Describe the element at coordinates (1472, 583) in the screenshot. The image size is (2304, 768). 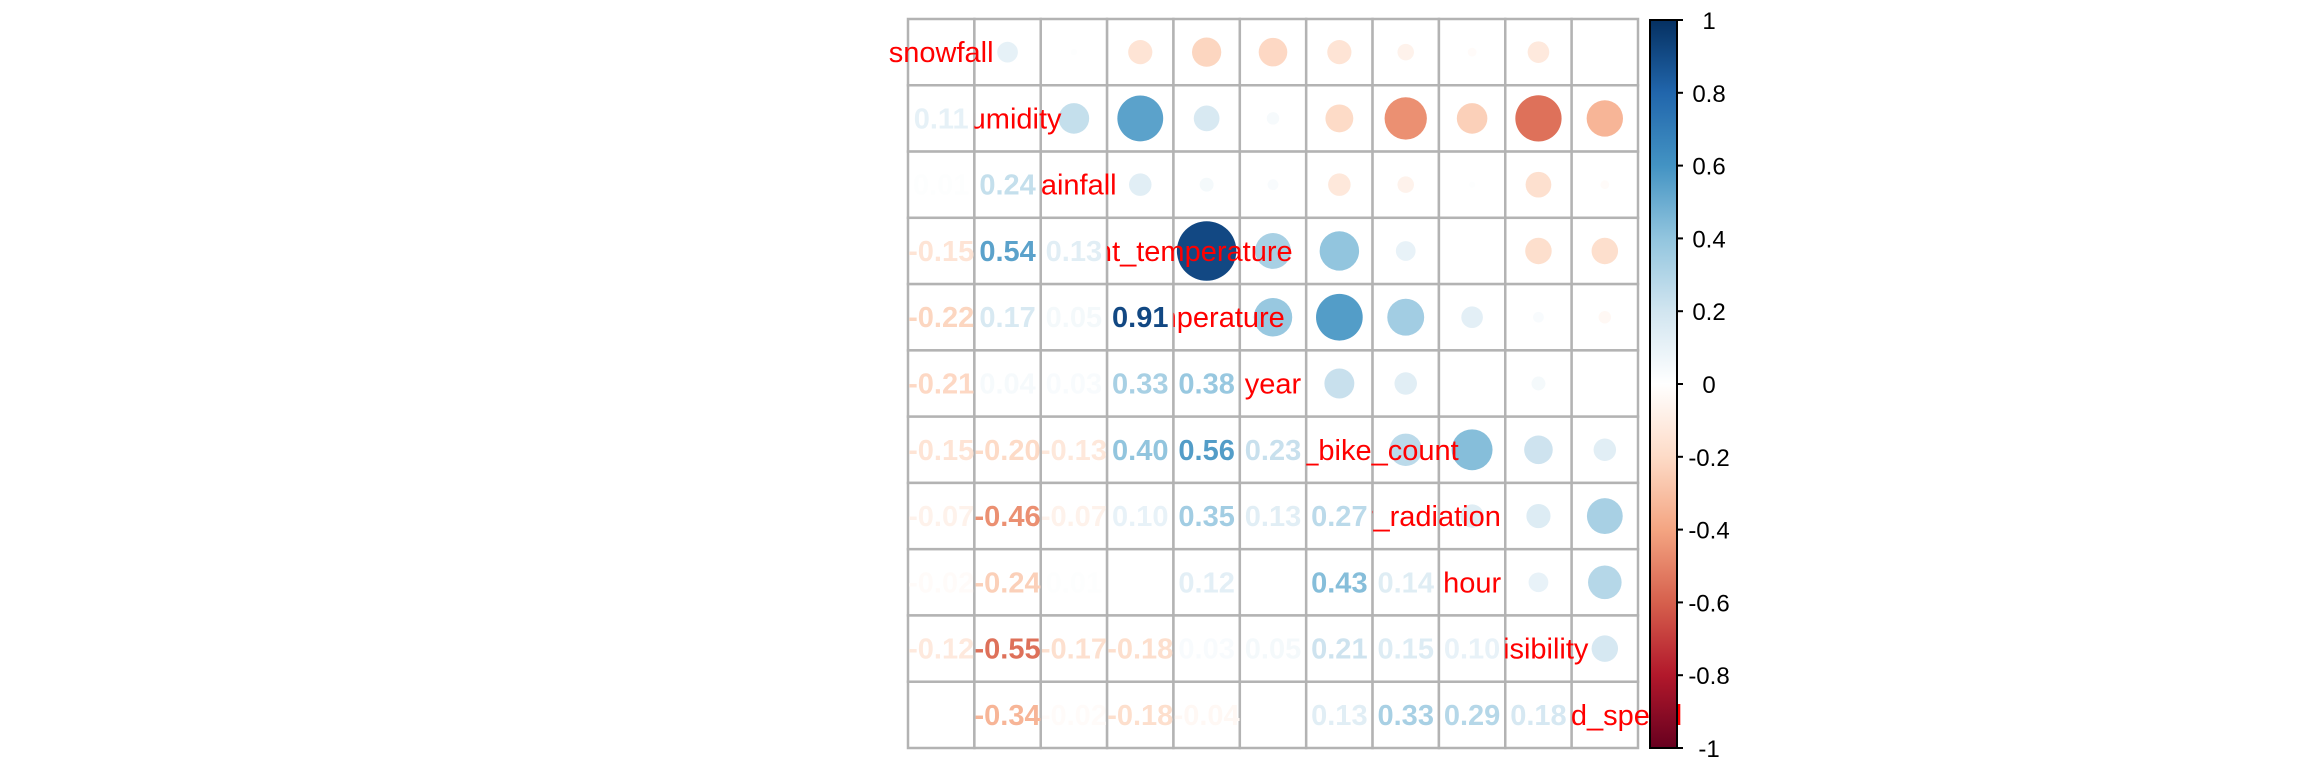
I see `variable-label: hour` at that location.